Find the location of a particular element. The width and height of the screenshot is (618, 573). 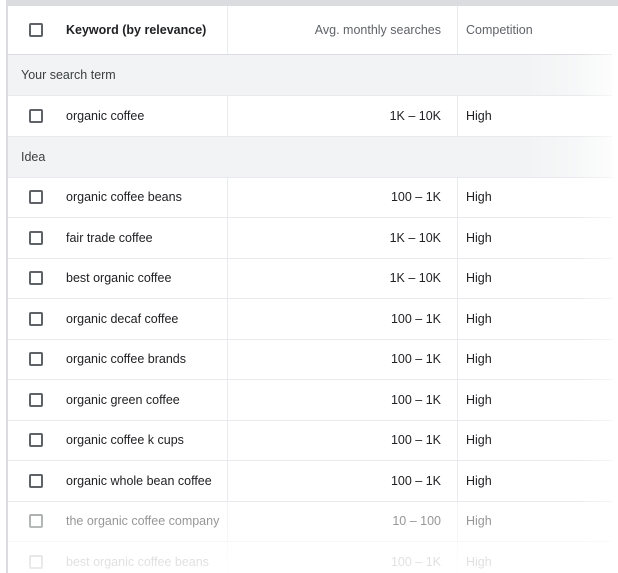

table-row: organic green coffee 100 – 1K High is located at coordinates (310, 400).